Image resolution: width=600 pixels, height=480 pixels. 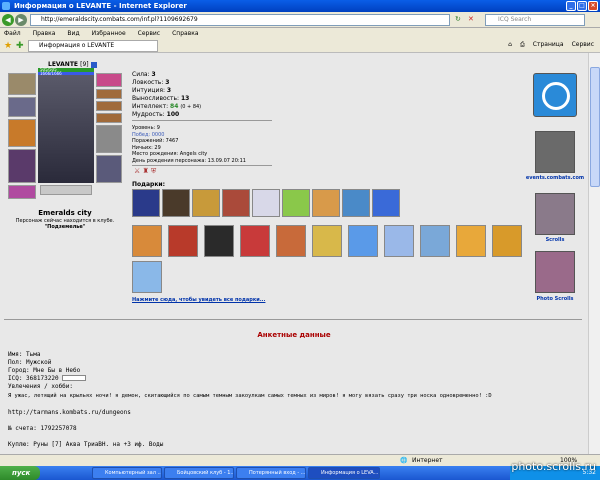 What do you see at coordinates (548, 45) in the screenshot?
I see `page-menu: Страница` at bounding box center [548, 45].